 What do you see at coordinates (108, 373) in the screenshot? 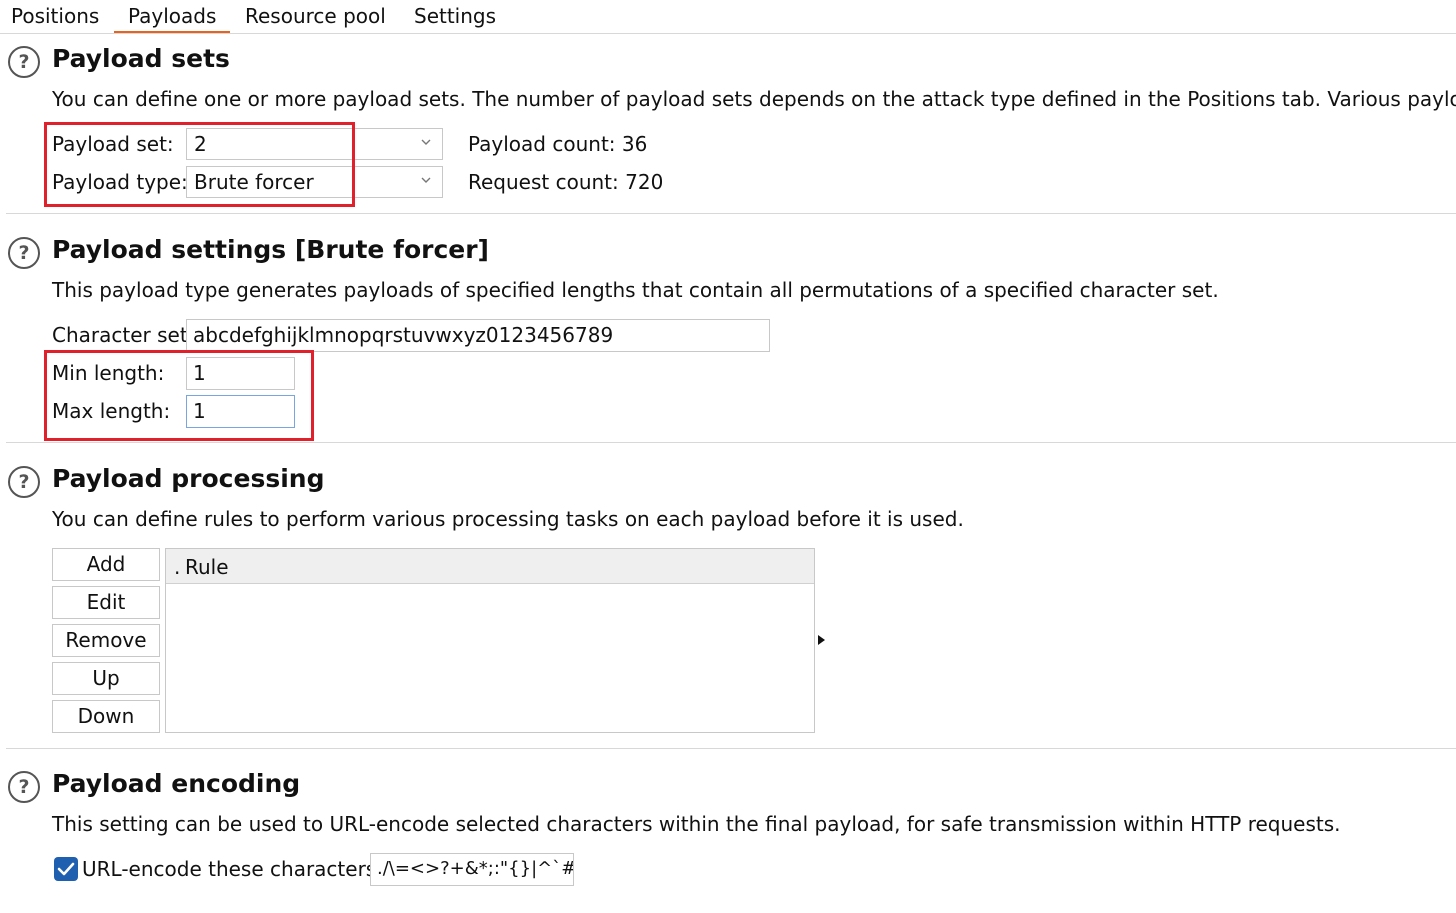
I see `min-length-label: Min length:` at bounding box center [108, 373].